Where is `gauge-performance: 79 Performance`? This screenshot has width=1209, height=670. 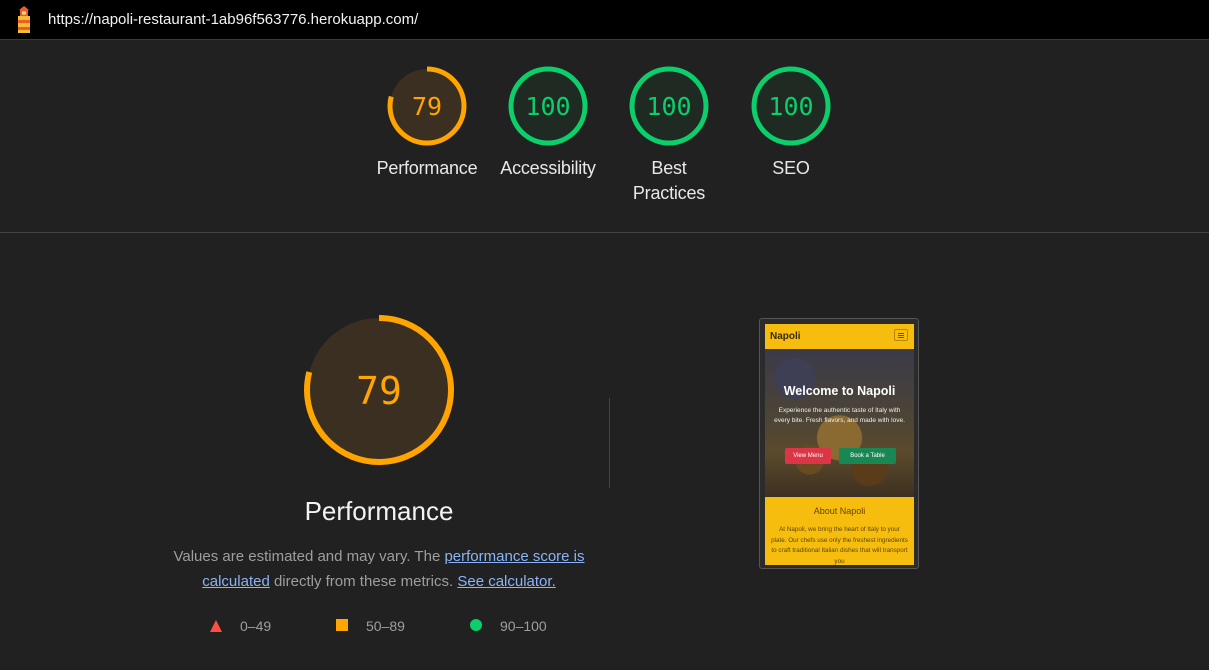 gauge-performance: 79 Performance is located at coordinates (427, 122).